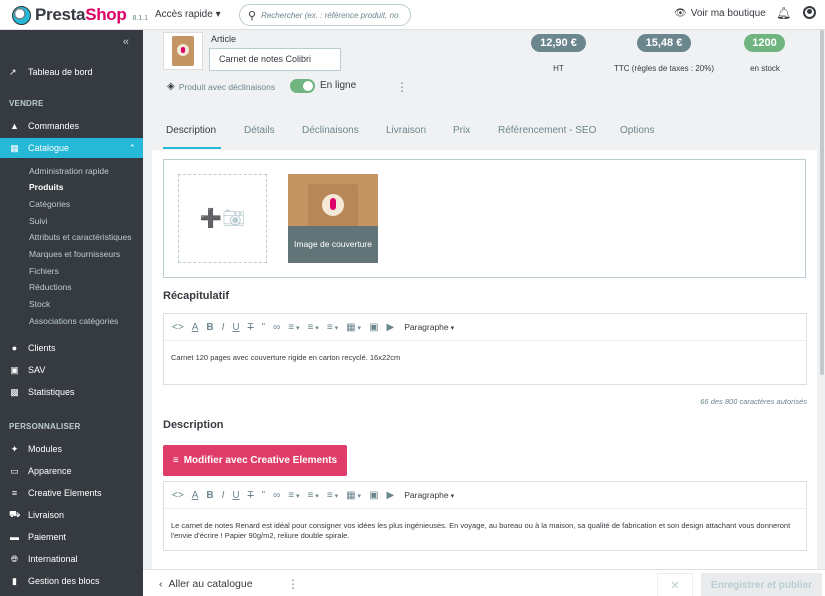 The width and height of the screenshot is (825, 596). What do you see at coordinates (333, 218) in the screenshot?
I see `cover-image: Image de couverture` at bounding box center [333, 218].